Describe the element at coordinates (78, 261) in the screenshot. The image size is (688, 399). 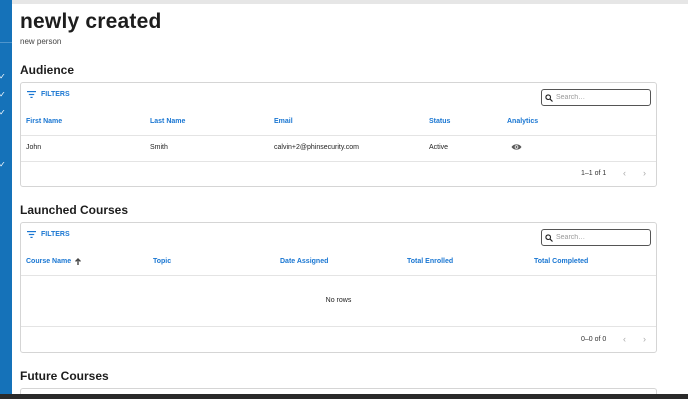
I see `arrow-up-icon` at that location.